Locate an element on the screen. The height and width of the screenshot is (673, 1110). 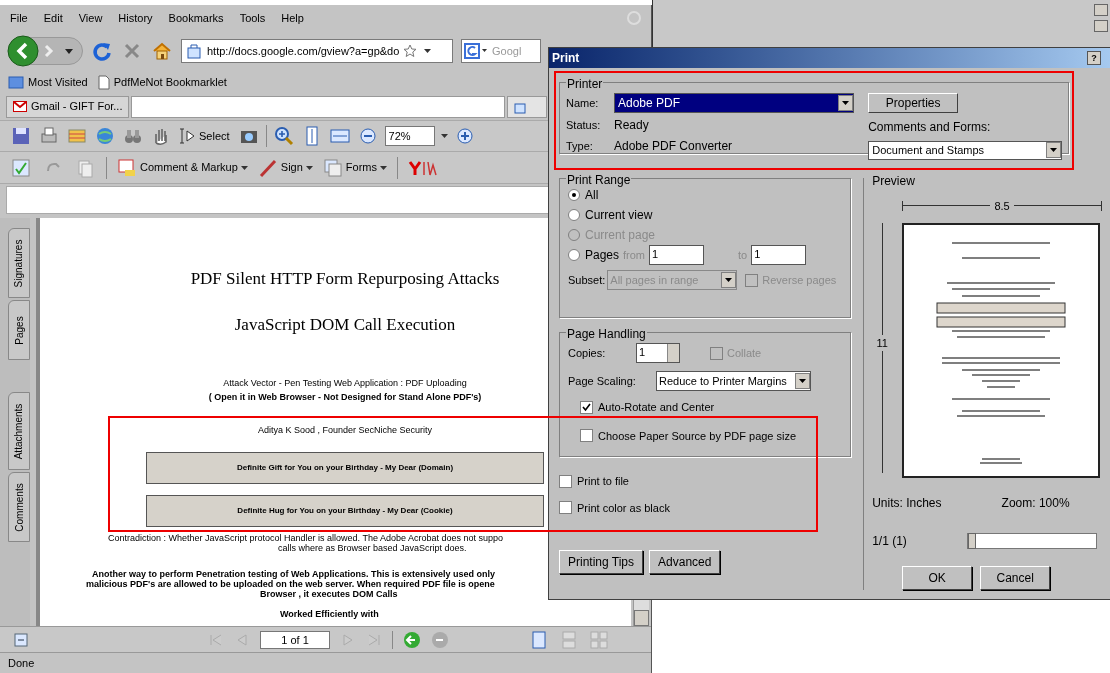
document-text: Browser , it executes DOM Calls is located at coordinates (329, 593).